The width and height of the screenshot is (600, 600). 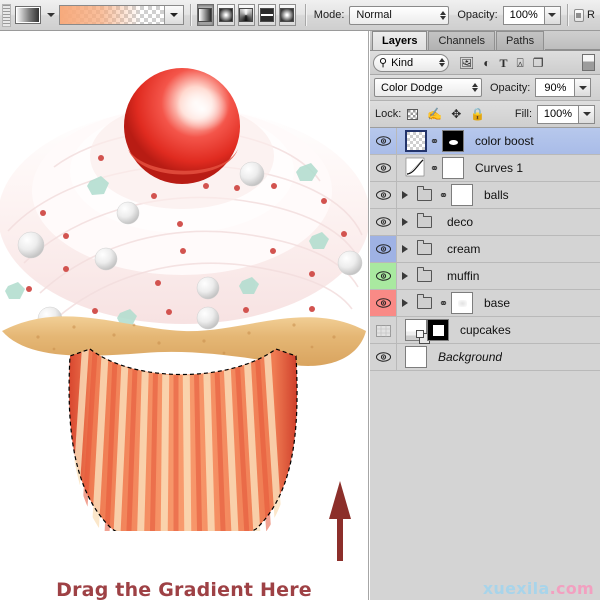 I want to click on reflected-gradient-button, so click(x=267, y=15).